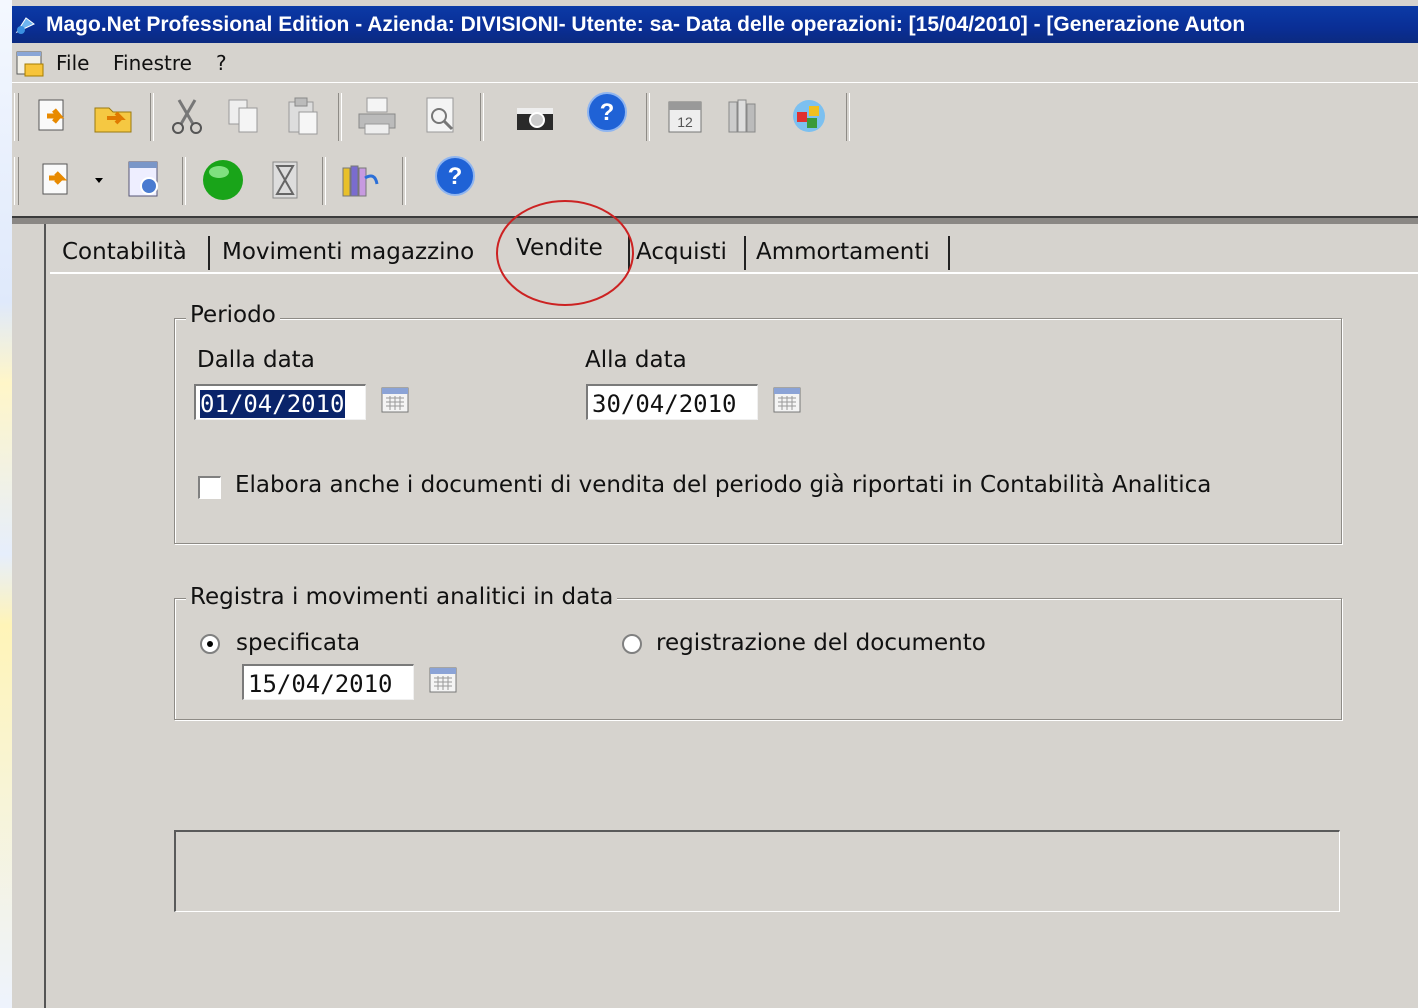  I want to click on run-button, so click(223, 180).